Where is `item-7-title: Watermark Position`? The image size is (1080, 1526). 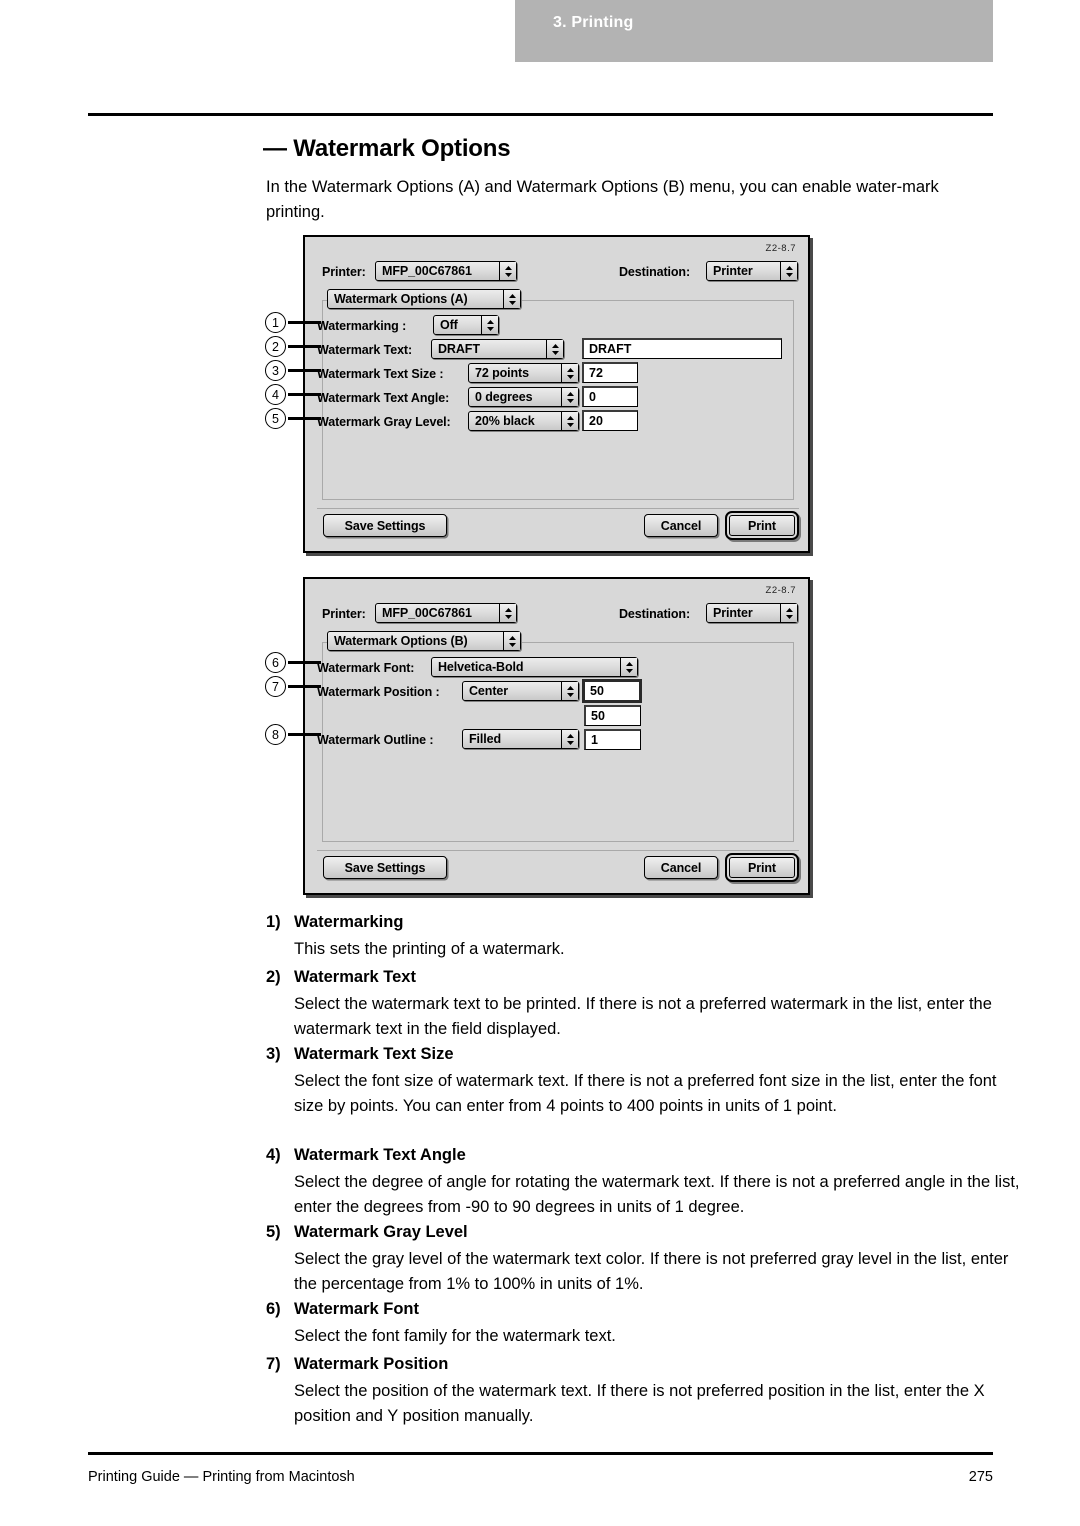
item-7-title: Watermark Position is located at coordinates (371, 1364).